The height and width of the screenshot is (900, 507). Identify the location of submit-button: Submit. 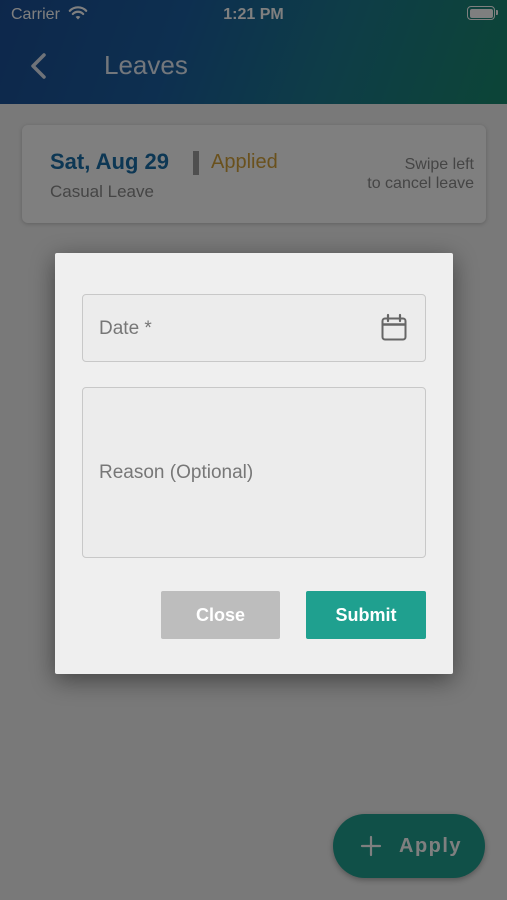
(366, 615).